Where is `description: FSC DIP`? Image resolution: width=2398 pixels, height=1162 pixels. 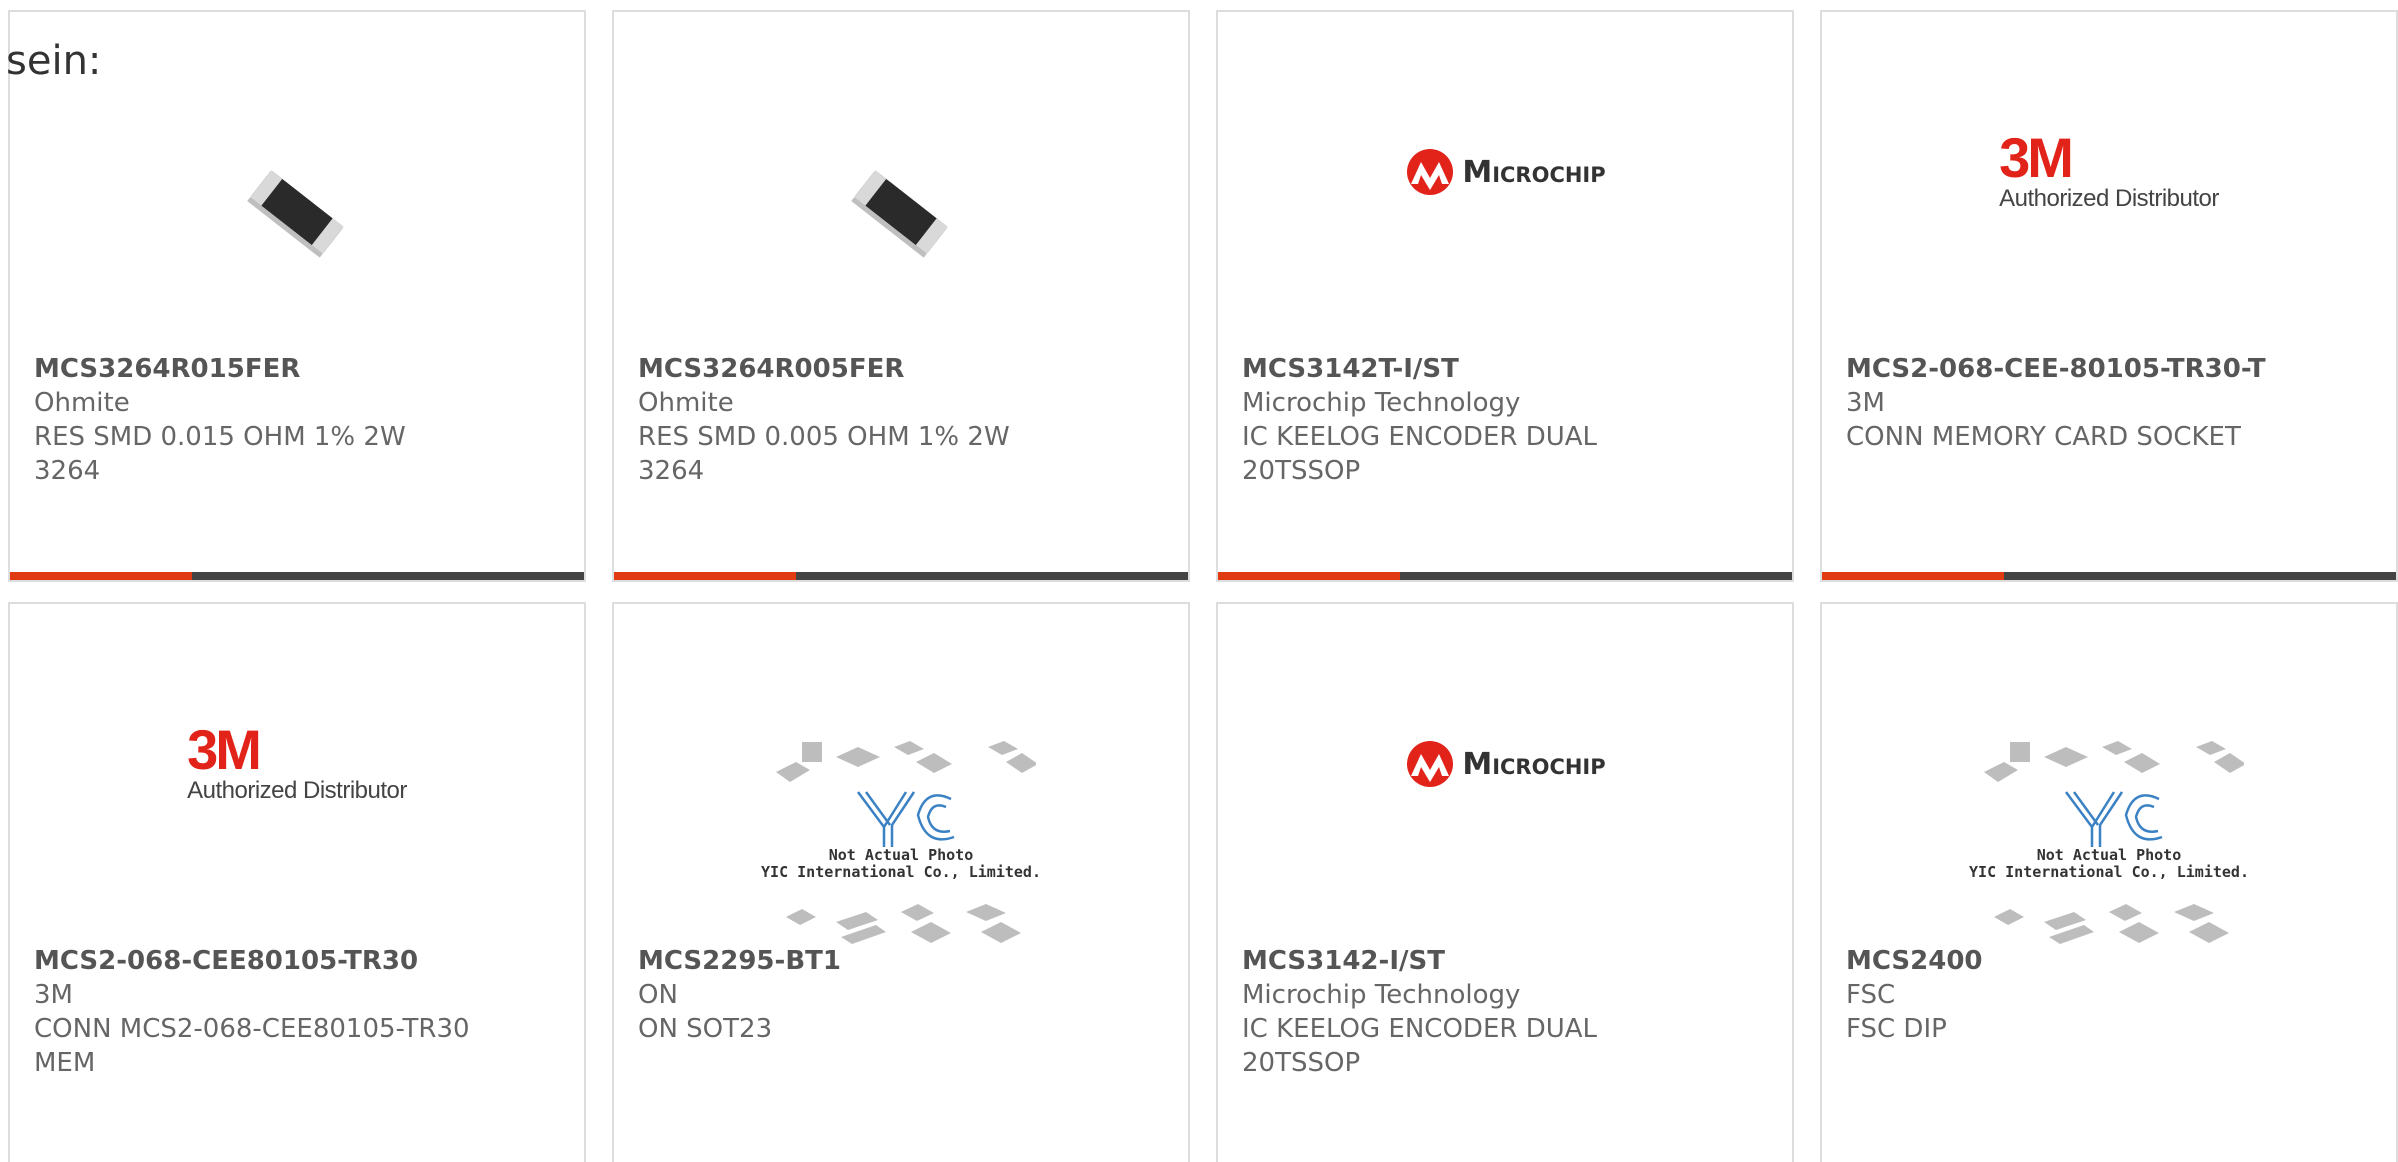 description: FSC DIP is located at coordinates (1896, 1029).